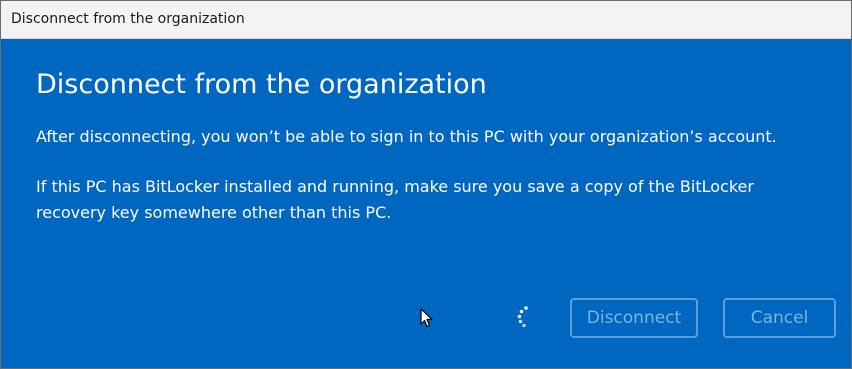 The image size is (852, 369). Describe the element at coordinates (634, 318) in the screenshot. I see `disconnect-button: Disconnect` at that location.